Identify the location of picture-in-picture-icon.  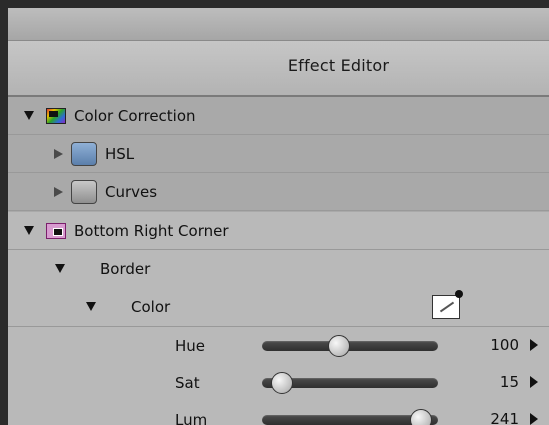
(56, 230).